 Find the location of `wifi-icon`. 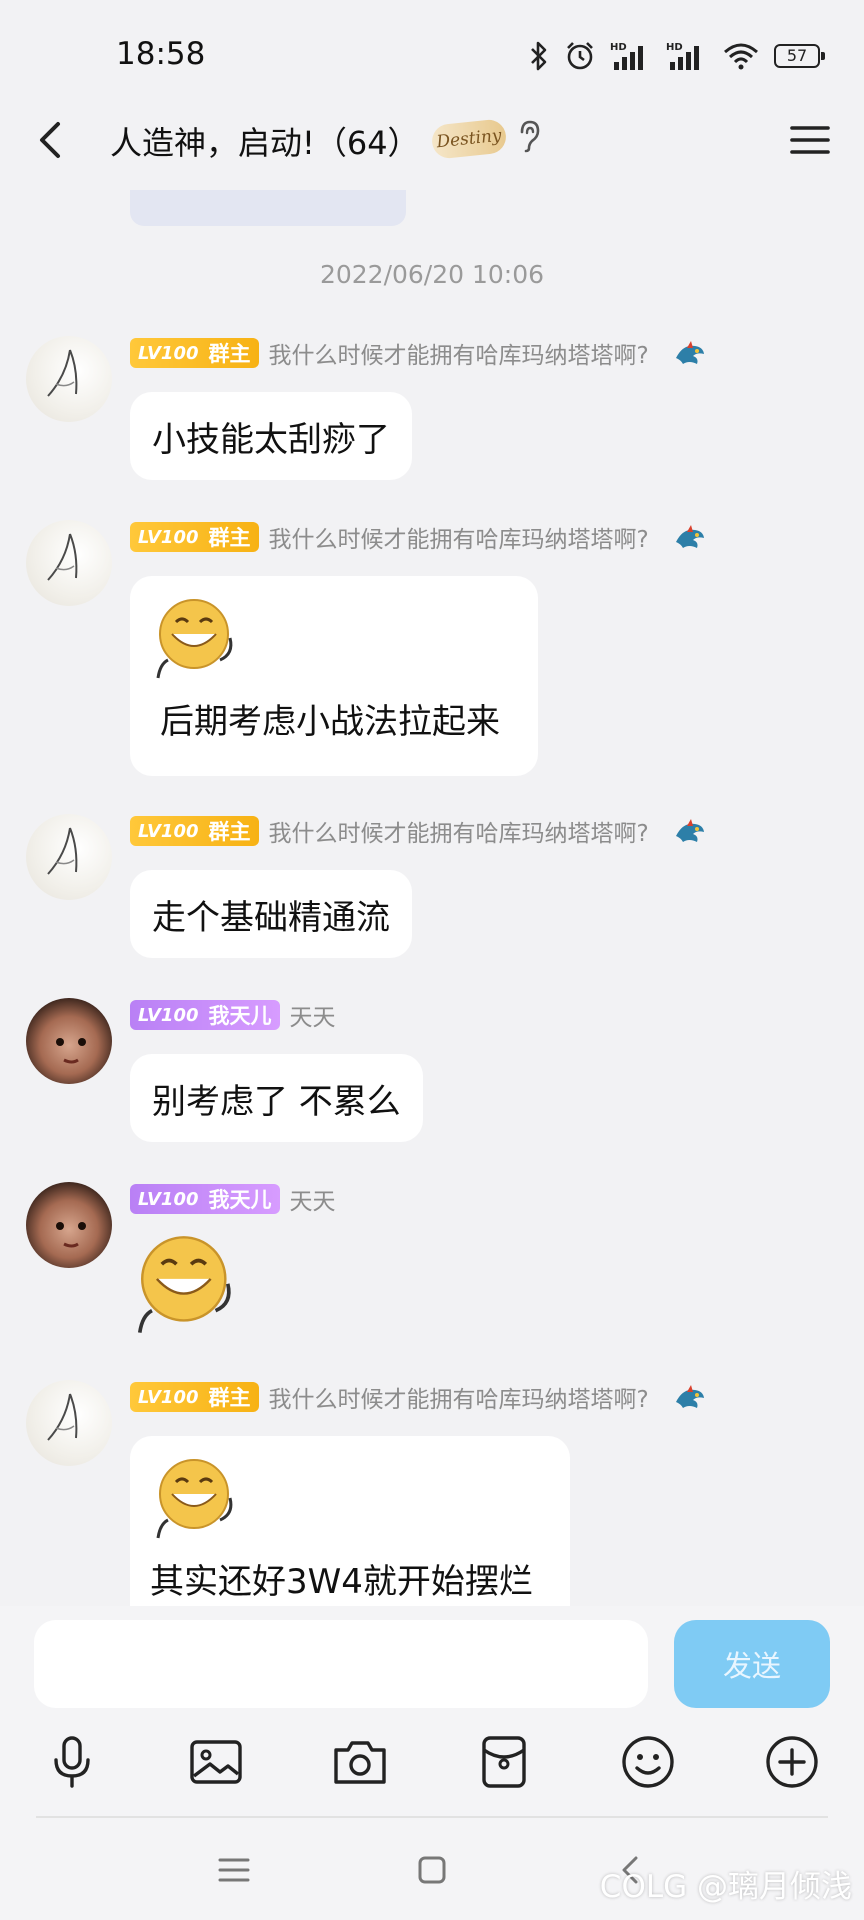

wifi-icon is located at coordinates (741, 56).